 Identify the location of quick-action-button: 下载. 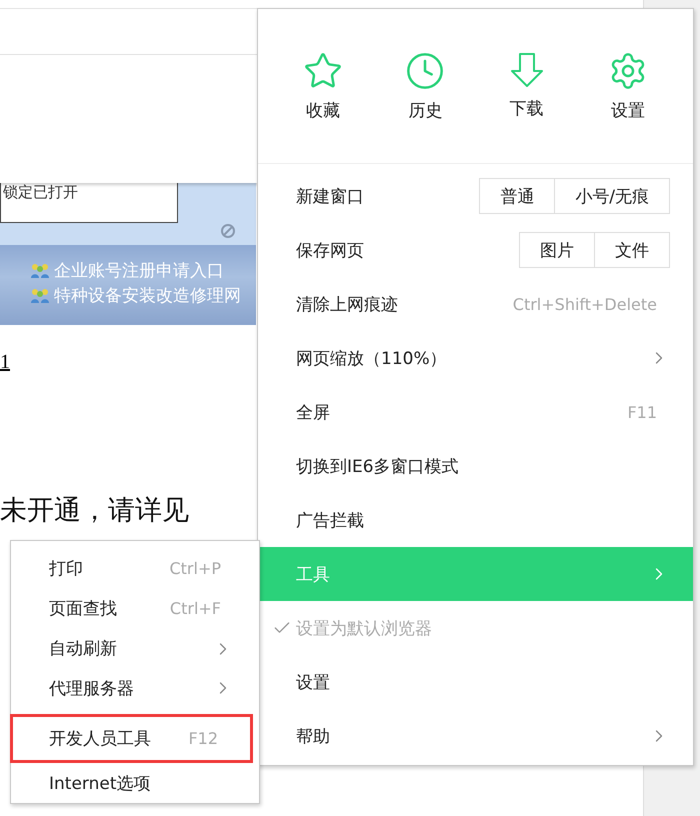
(527, 85).